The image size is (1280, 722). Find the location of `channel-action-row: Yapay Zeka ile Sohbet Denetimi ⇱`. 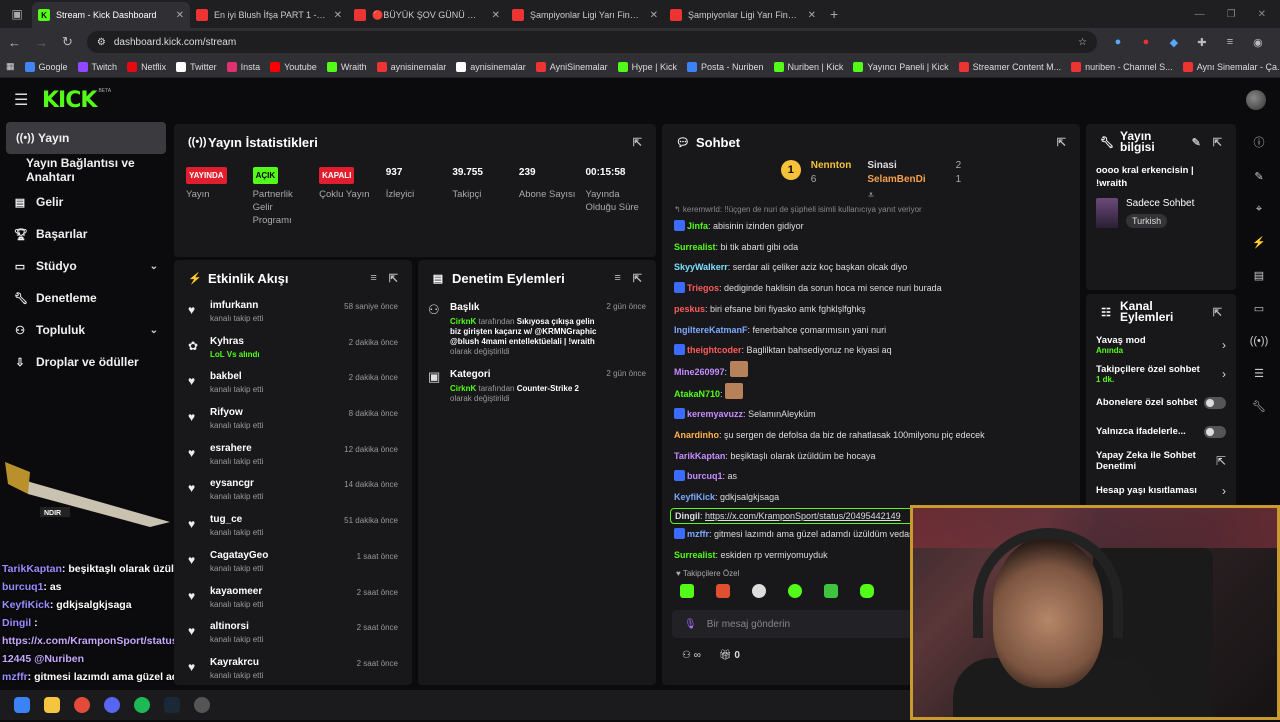

channel-action-row: Yapay Zeka ile Sohbet Denetimi ⇱ is located at coordinates (1161, 461).